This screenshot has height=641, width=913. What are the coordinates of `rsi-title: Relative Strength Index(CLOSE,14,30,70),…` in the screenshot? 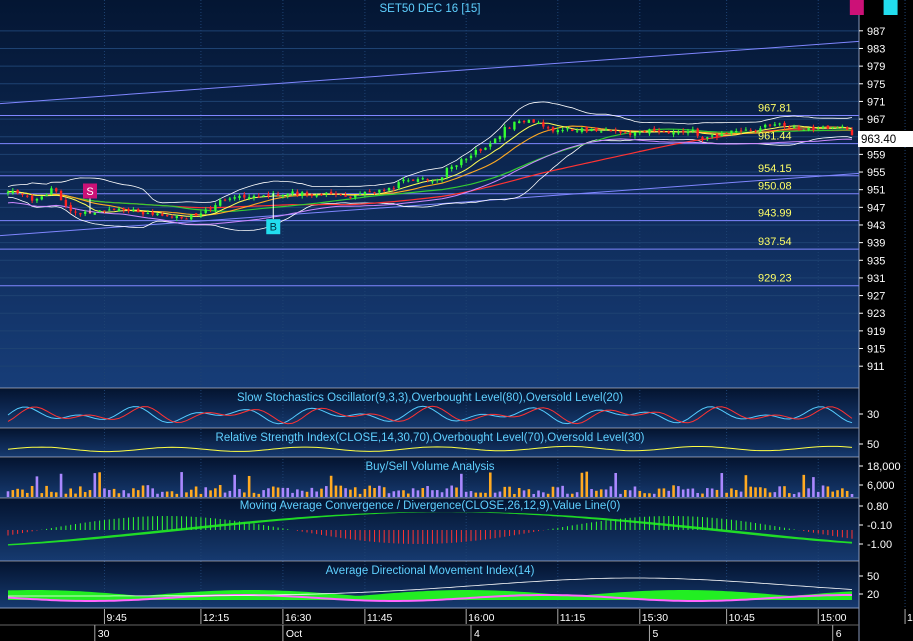 It's located at (430, 438).